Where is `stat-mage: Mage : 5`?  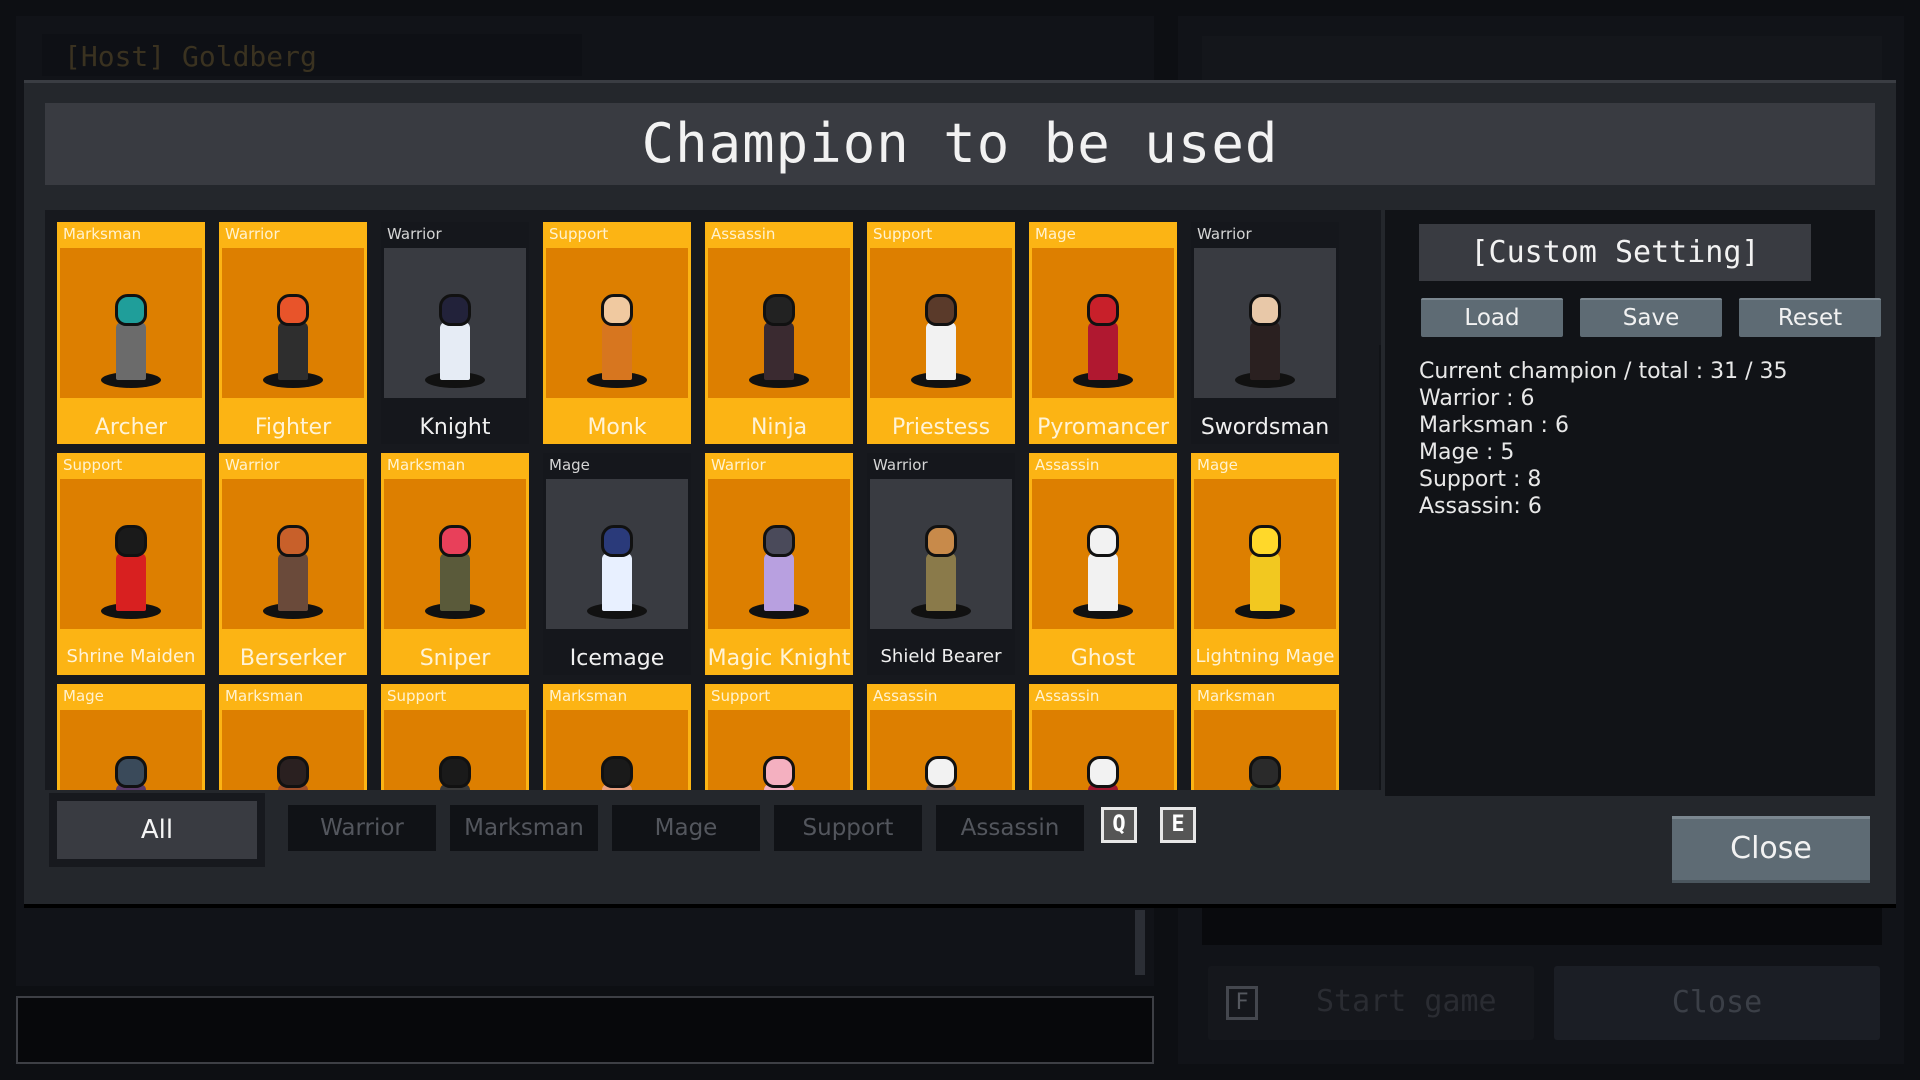
stat-mage: Mage : 5 is located at coordinates (1467, 452).